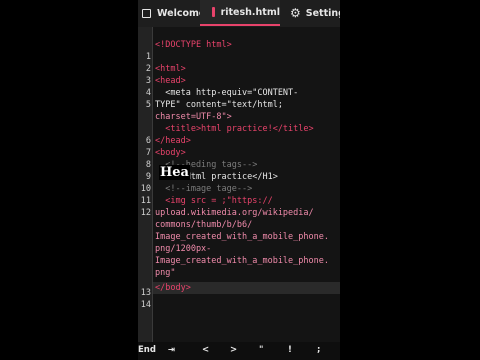 The width and height of the screenshot is (480, 360). I want to click on line-number: 13, so click(145, 293).